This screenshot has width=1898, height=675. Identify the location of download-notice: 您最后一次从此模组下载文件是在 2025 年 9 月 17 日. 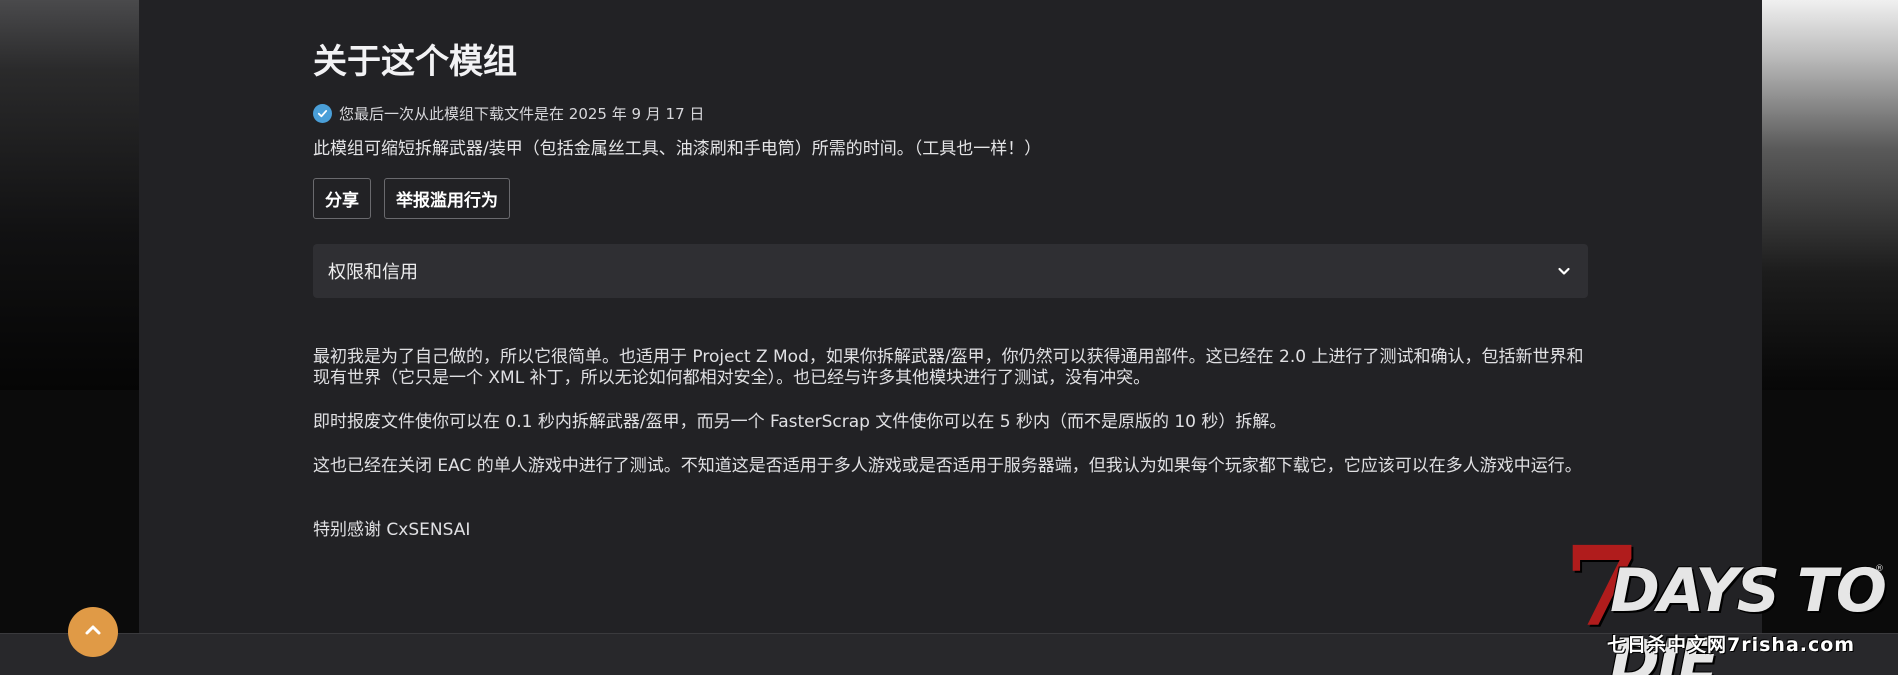
(950, 113).